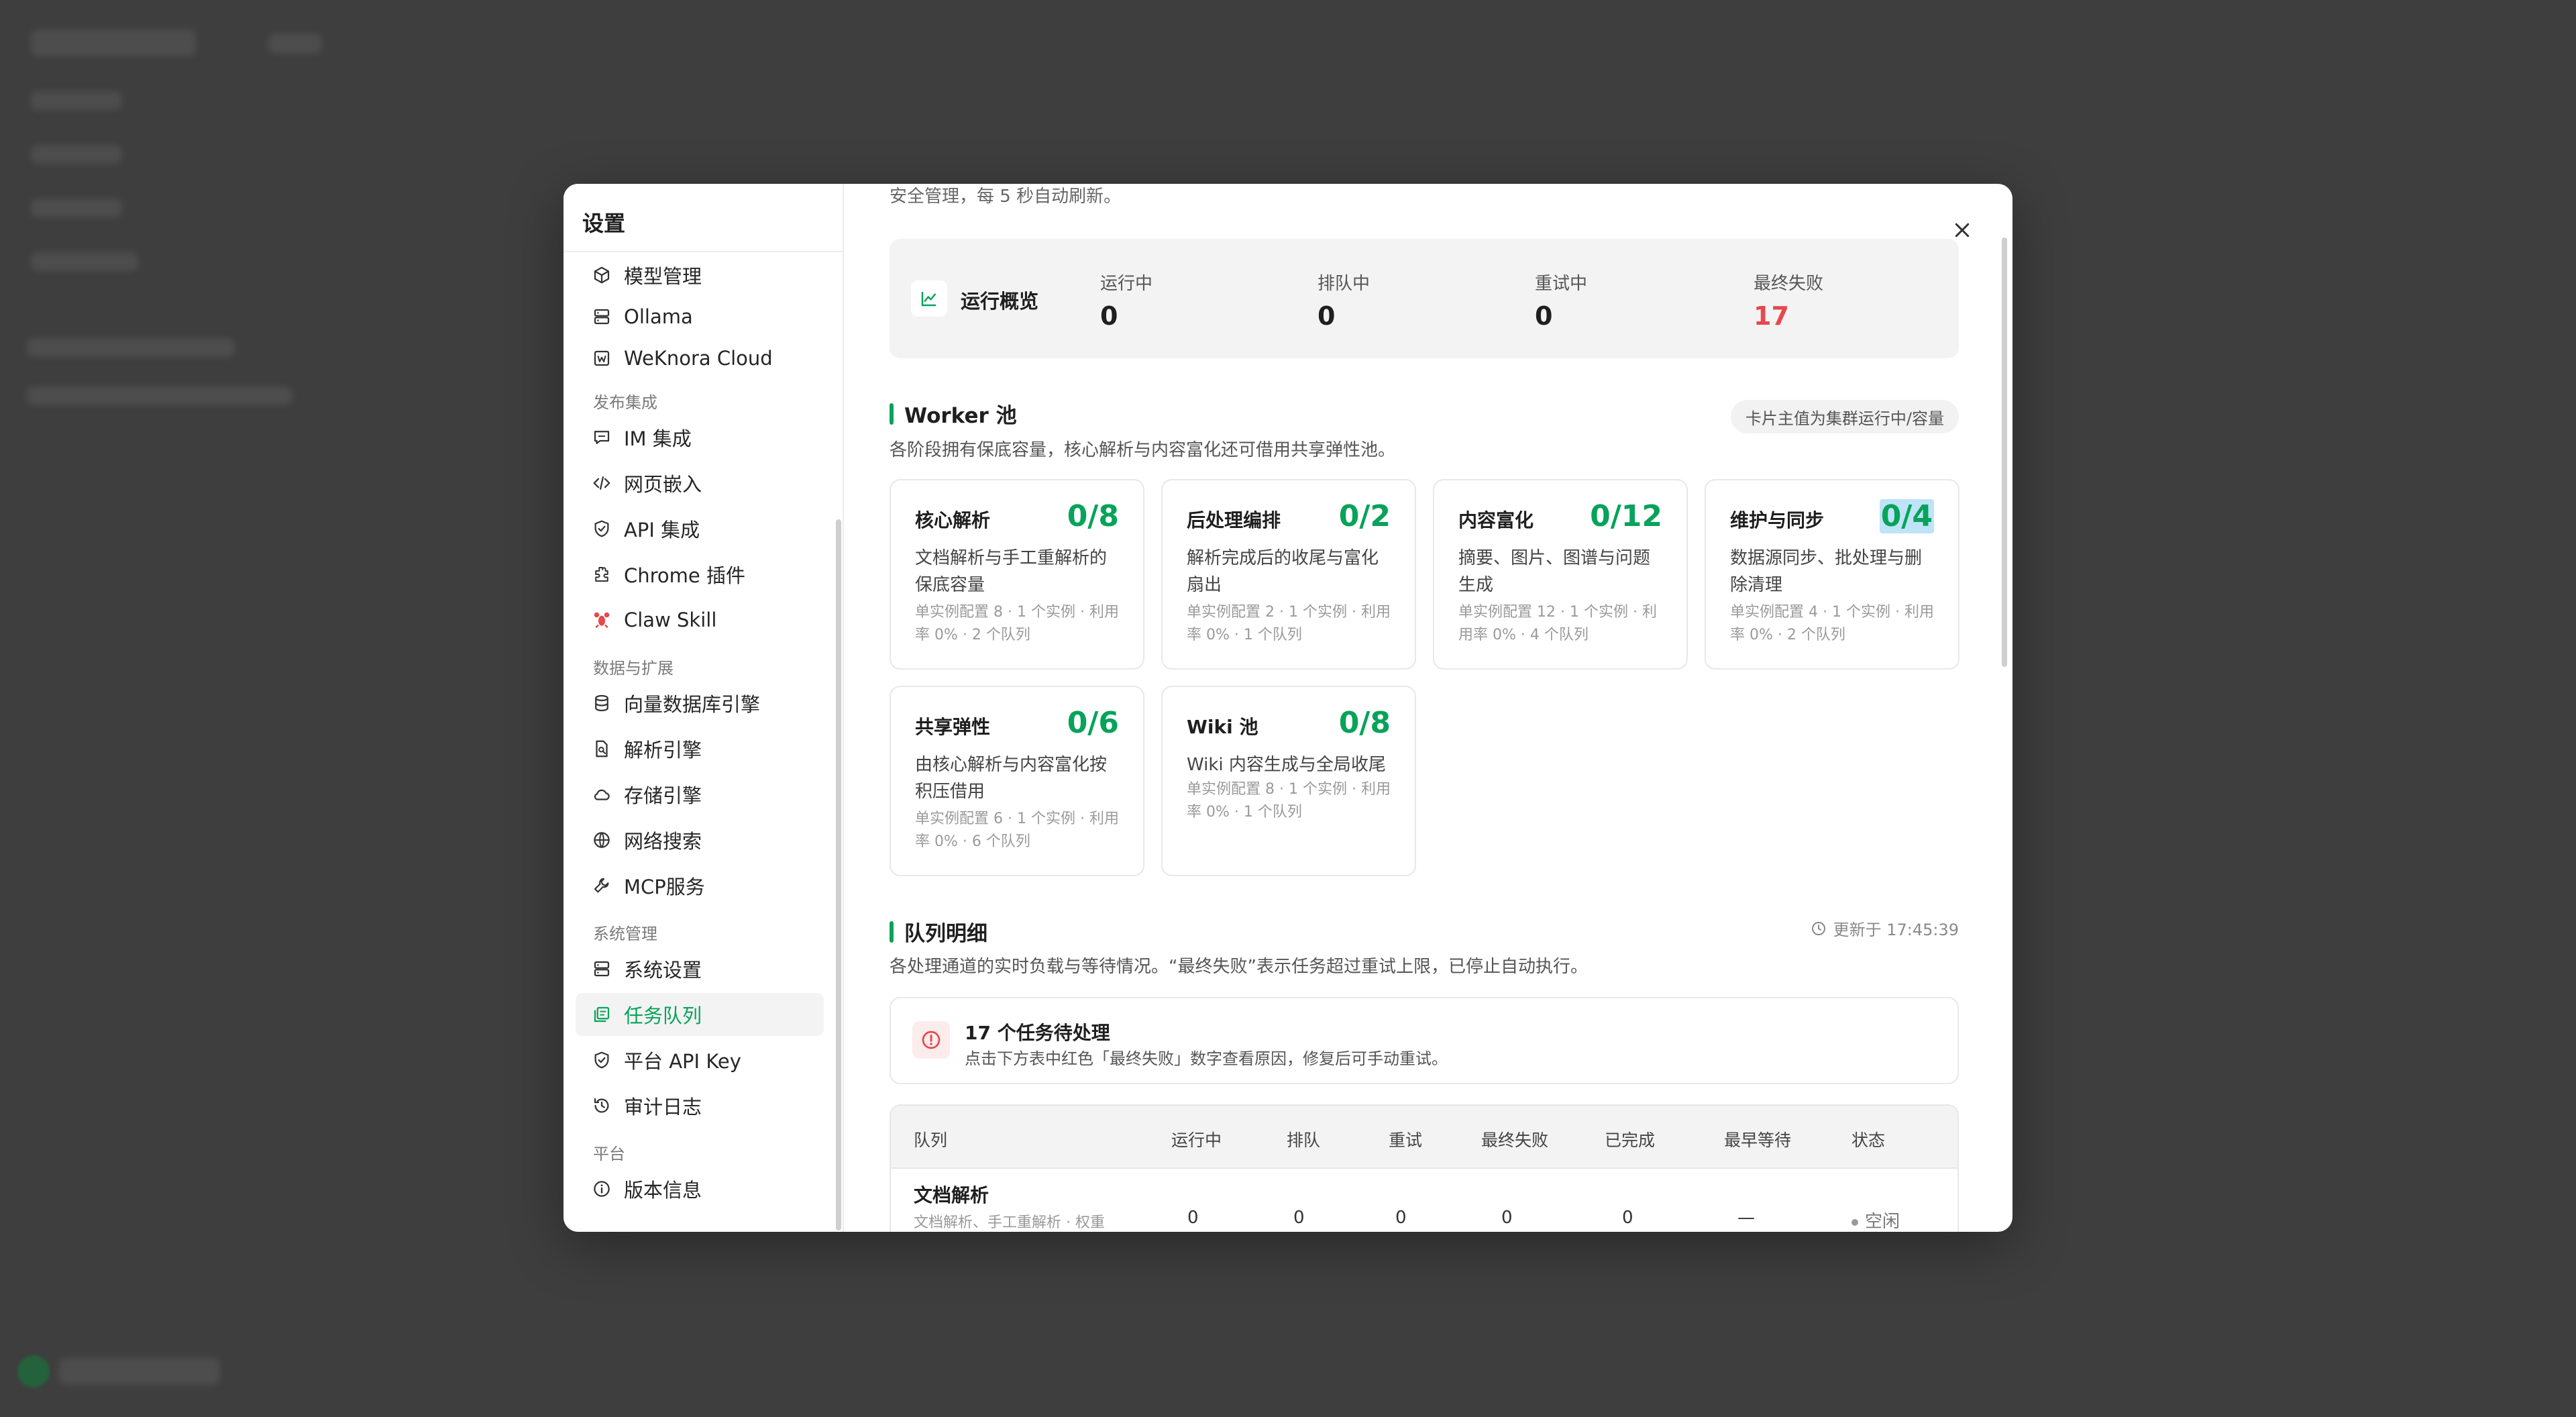 The height and width of the screenshot is (1417, 2576). I want to click on sidebar-item: 版本信息, so click(700, 1188).